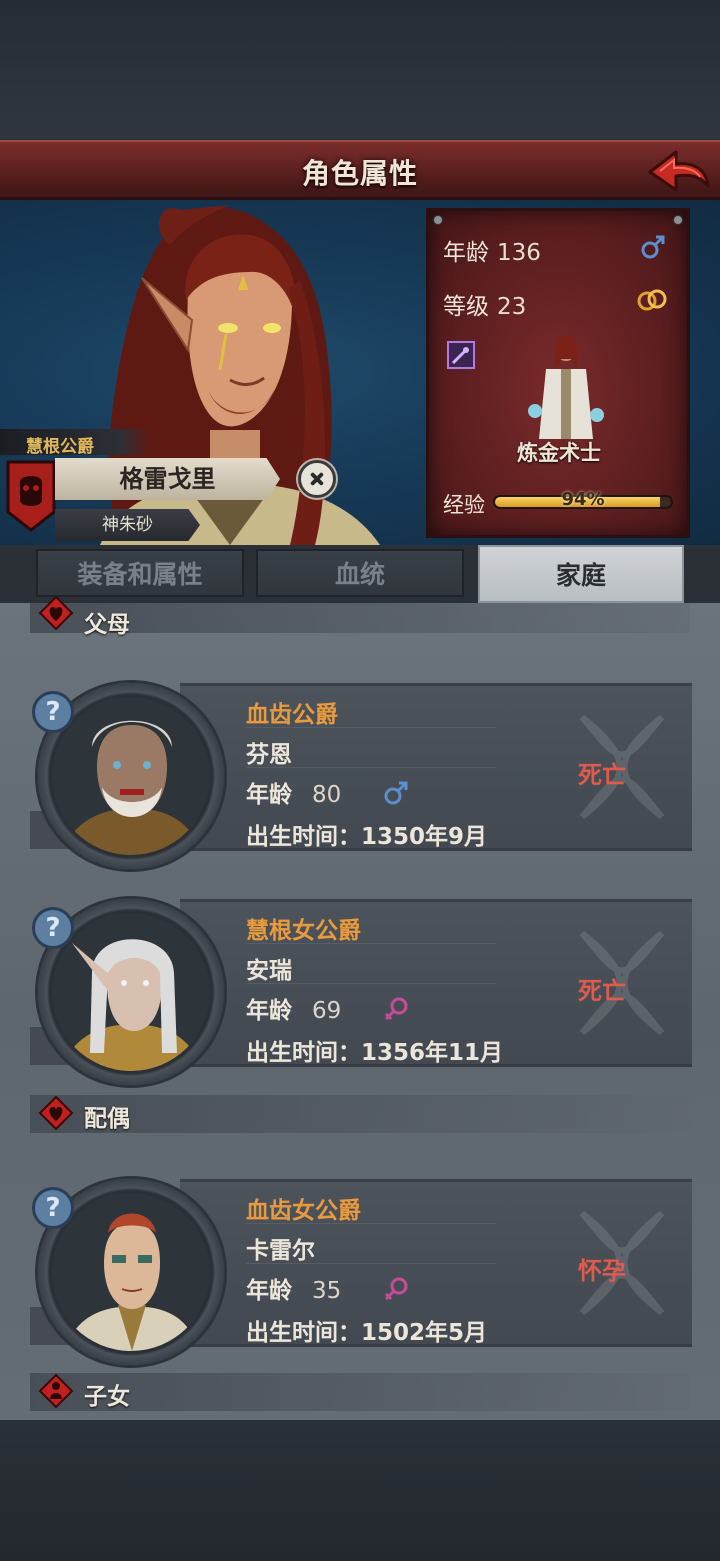 The height and width of the screenshot is (1561, 720). I want to click on level-stat: 等级 23, so click(484, 304).